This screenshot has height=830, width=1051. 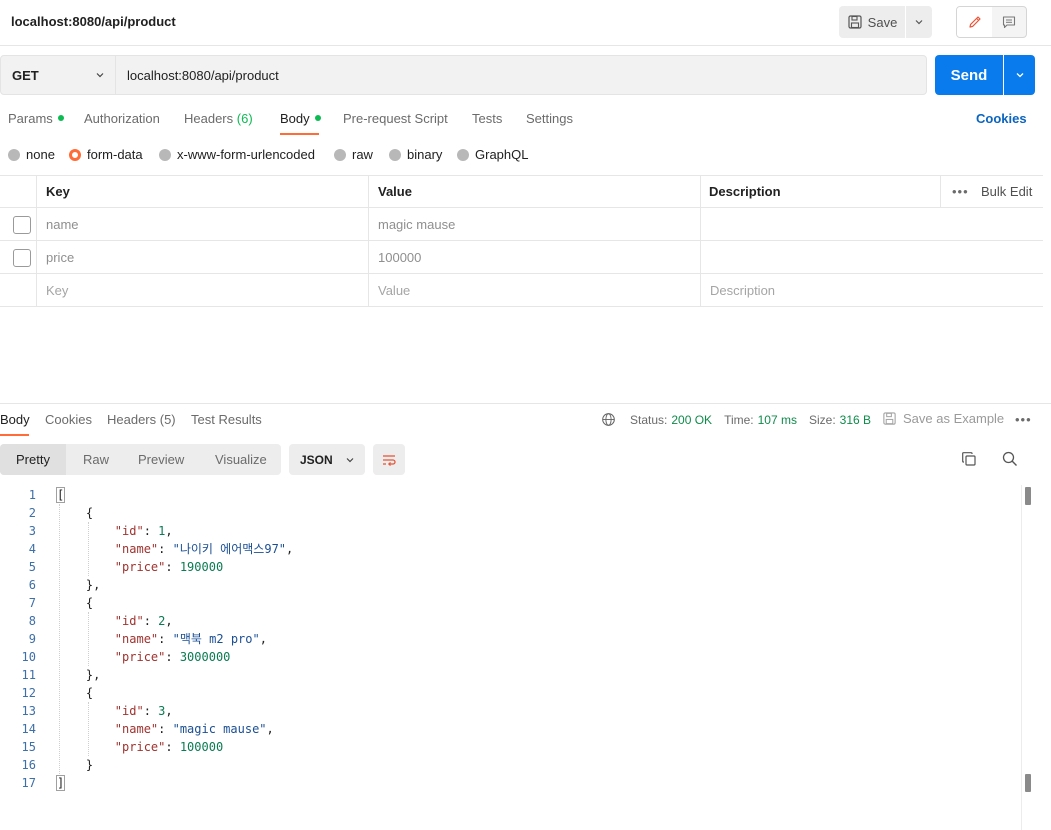 I want to click on docs-mode-button, so click(x=1009, y=22).